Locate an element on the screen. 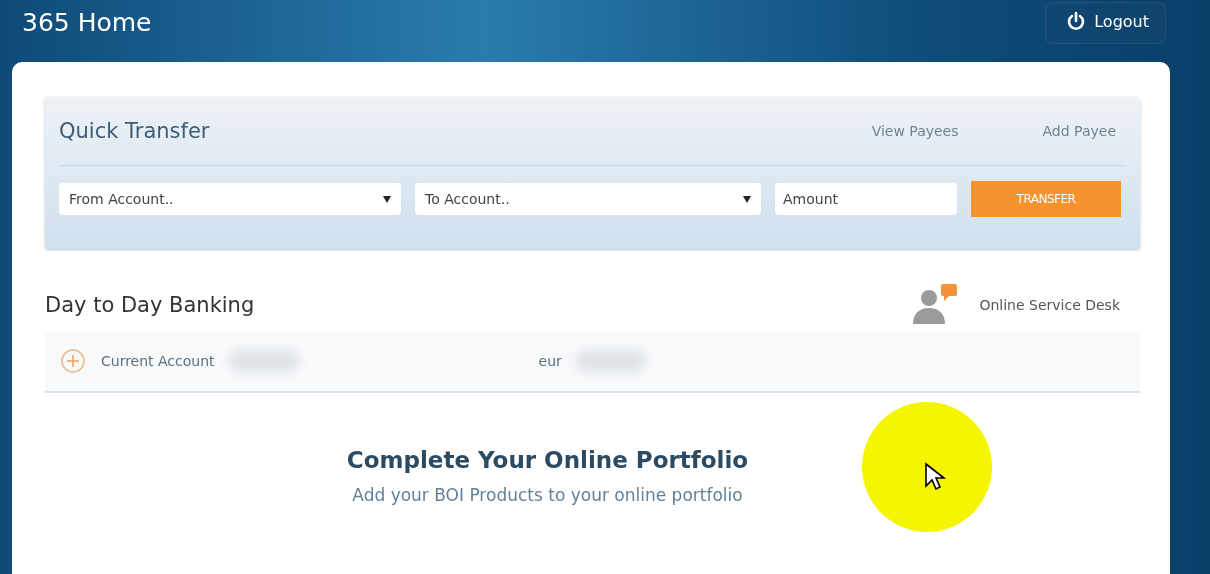 This screenshot has height=574, width=1210. pointer-icon is located at coordinates (935, 477).